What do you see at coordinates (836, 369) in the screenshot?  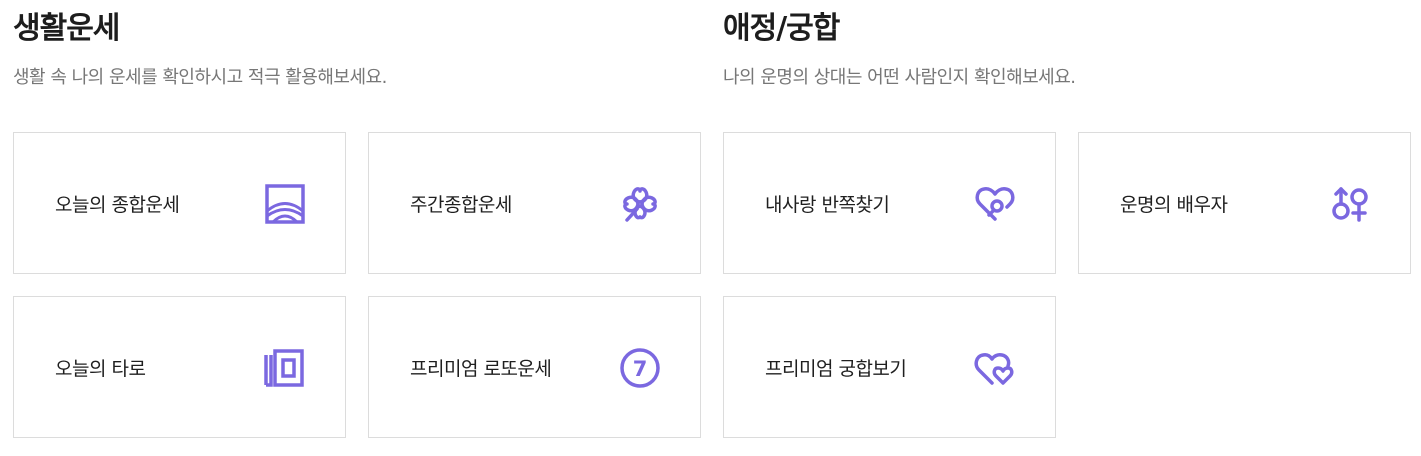 I see `card-label: 프리미엄 궁합보기` at bounding box center [836, 369].